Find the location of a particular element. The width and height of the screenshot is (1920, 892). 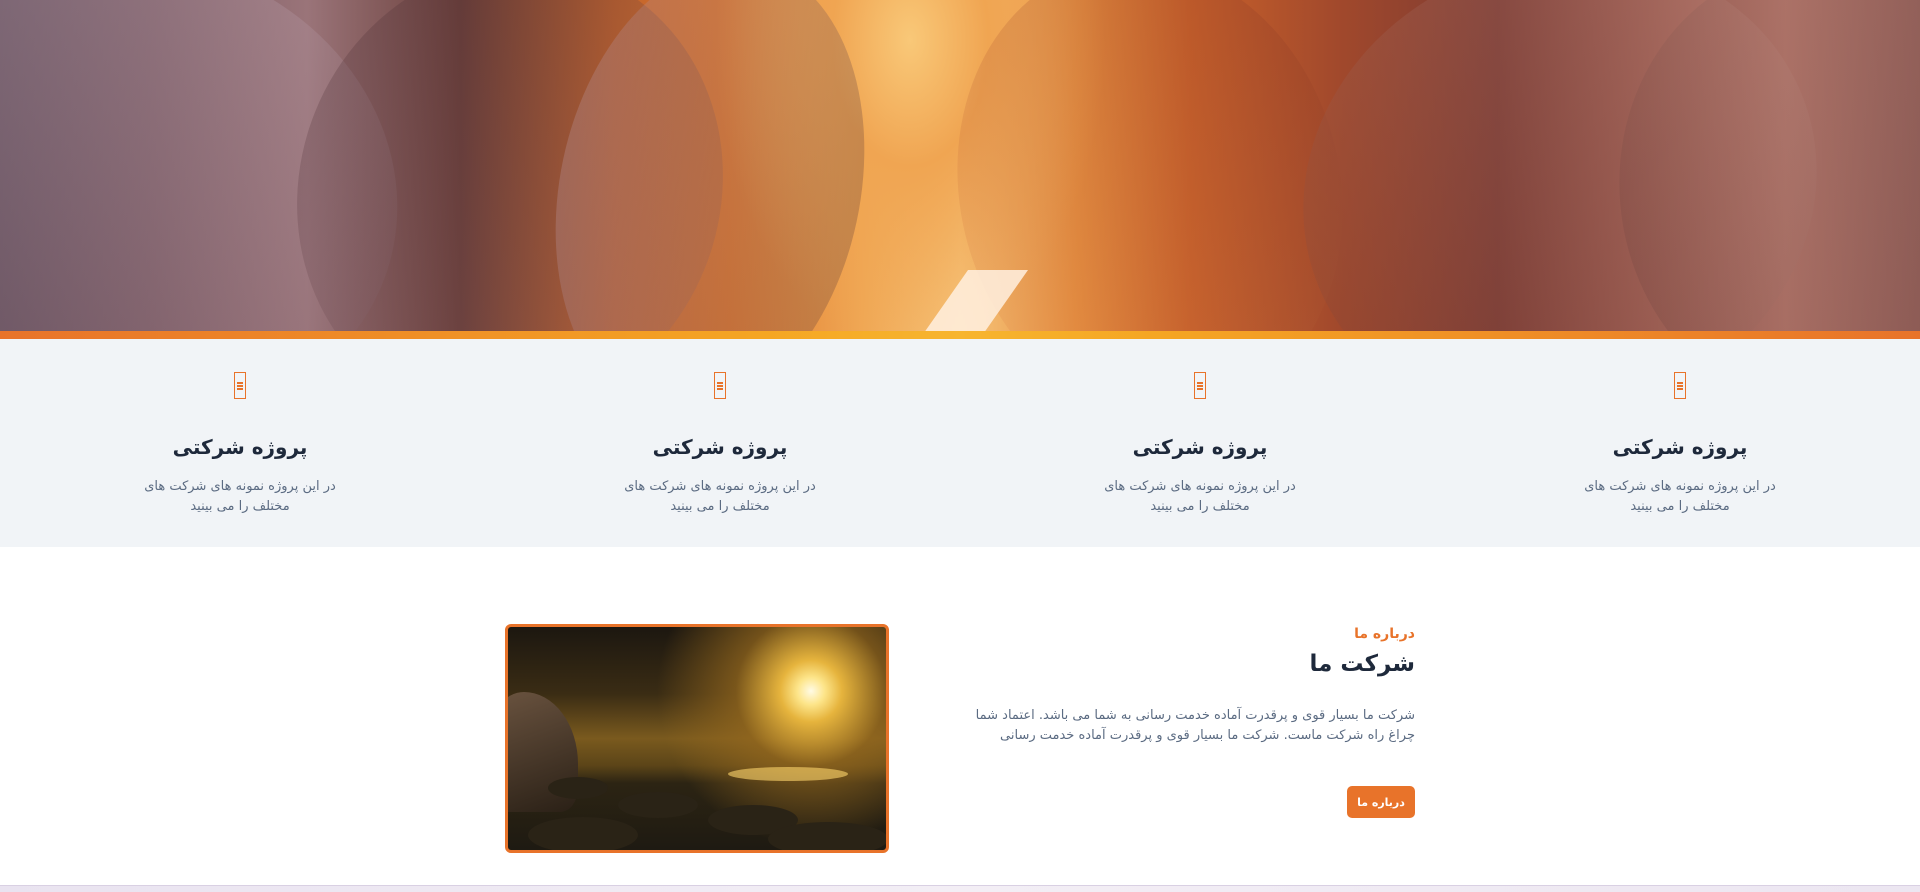

about-us-button: درباره ما is located at coordinates (1381, 802).